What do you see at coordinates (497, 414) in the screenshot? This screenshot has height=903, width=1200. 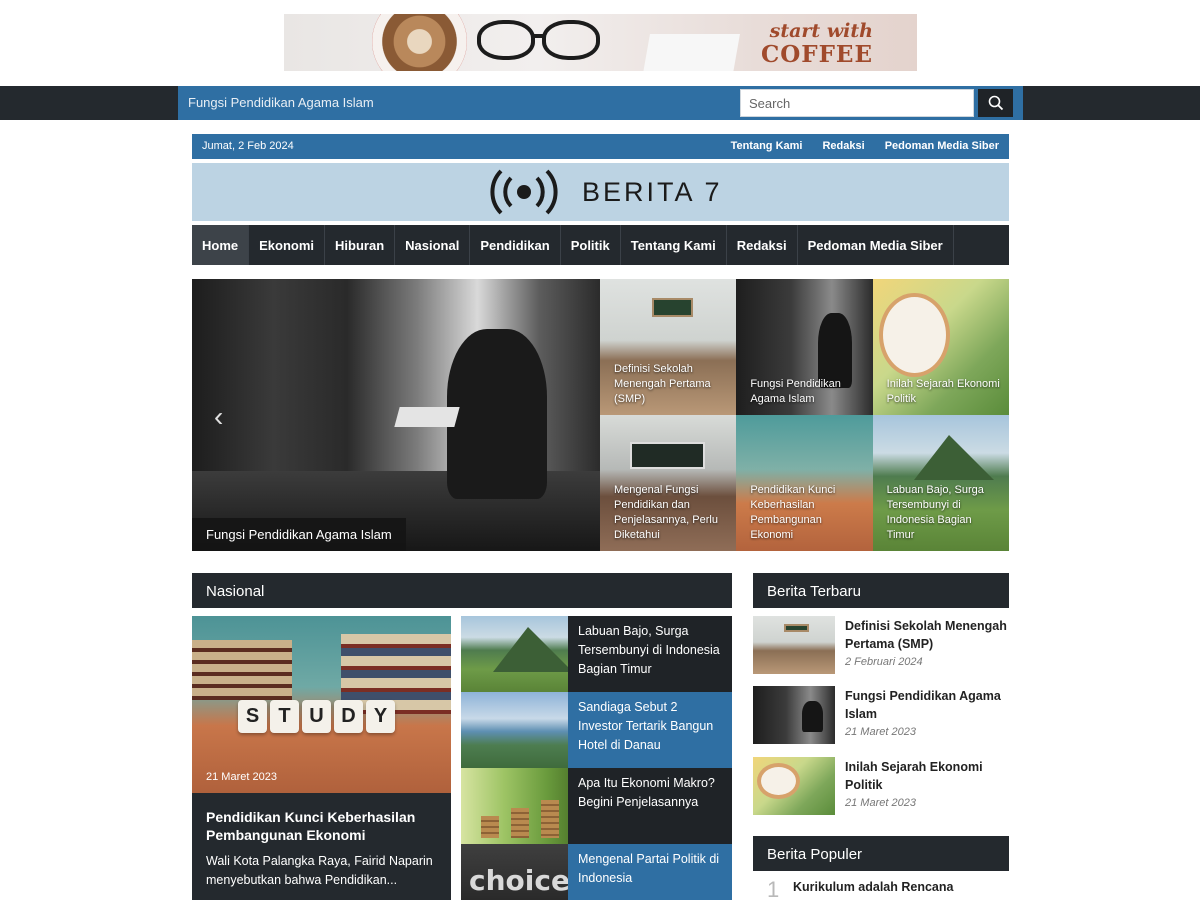 I see `slider-image-person` at bounding box center [497, 414].